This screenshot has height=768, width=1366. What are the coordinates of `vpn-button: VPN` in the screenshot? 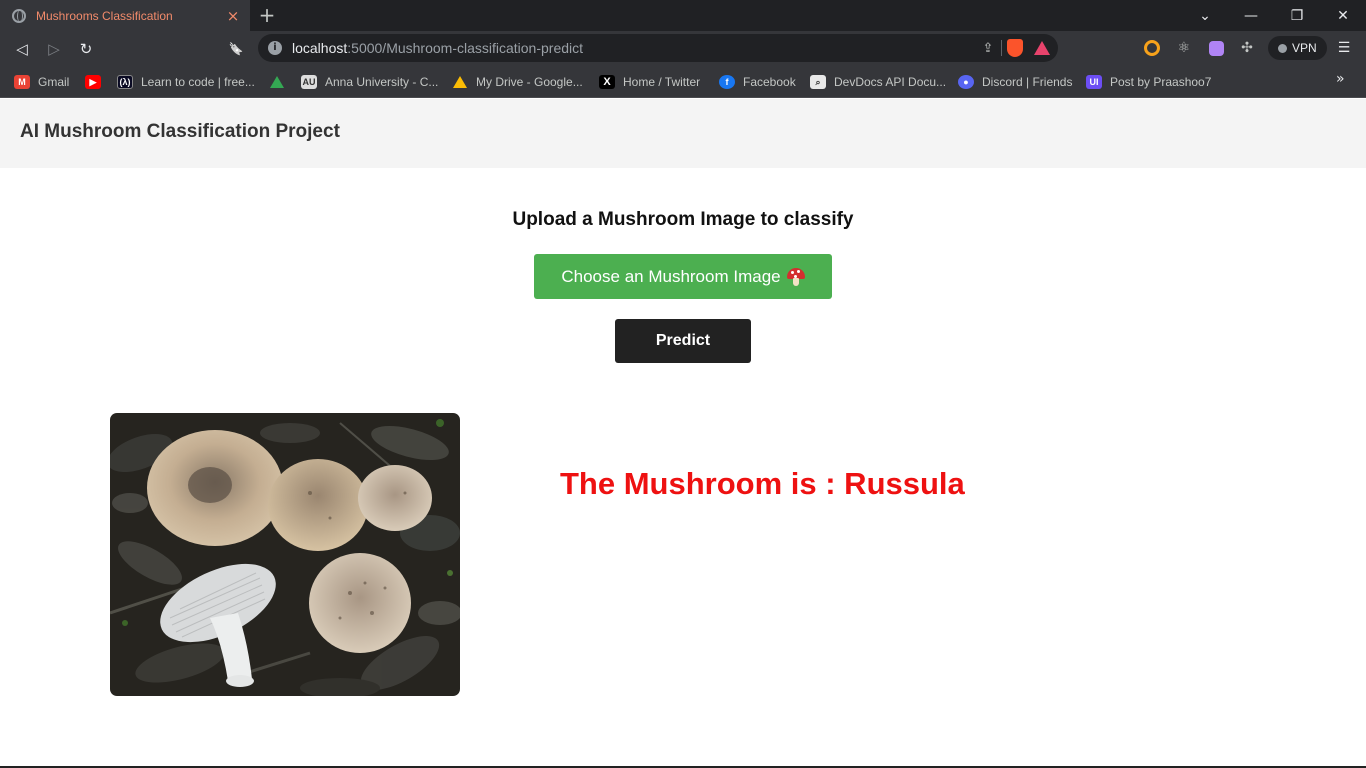 It's located at (1297, 48).